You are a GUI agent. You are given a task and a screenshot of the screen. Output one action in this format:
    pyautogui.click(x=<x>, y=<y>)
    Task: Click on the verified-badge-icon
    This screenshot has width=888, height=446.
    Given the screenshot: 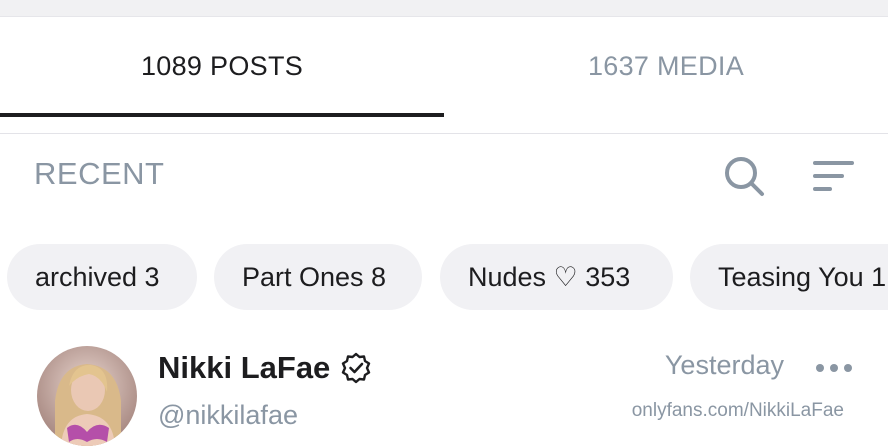 What is the action you would take?
    pyautogui.click(x=356, y=368)
    